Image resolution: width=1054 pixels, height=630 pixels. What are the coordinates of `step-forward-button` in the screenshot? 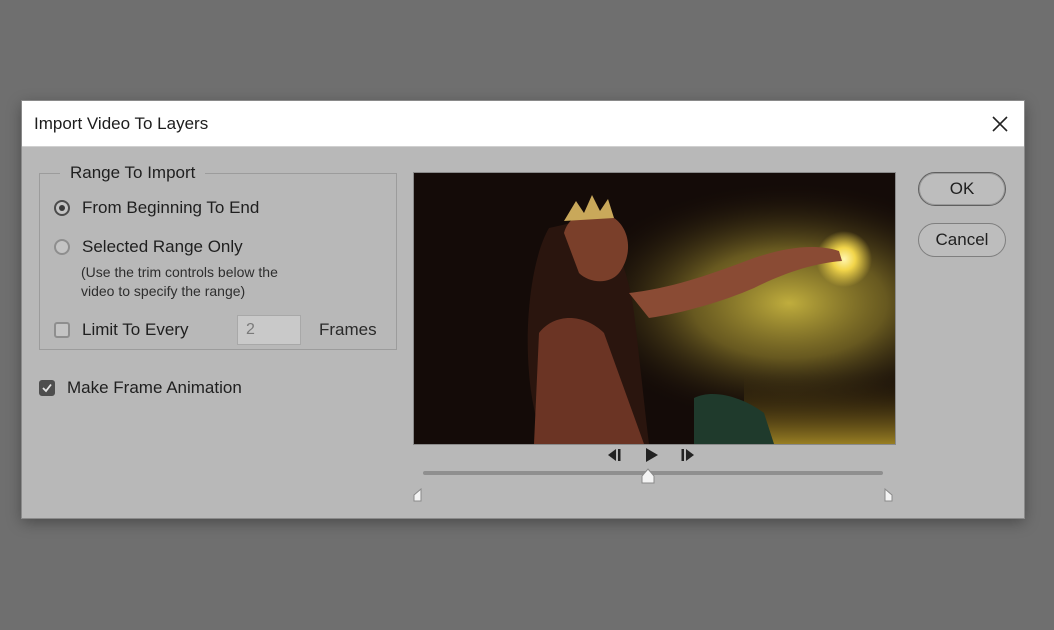 It's located at (687, 455).